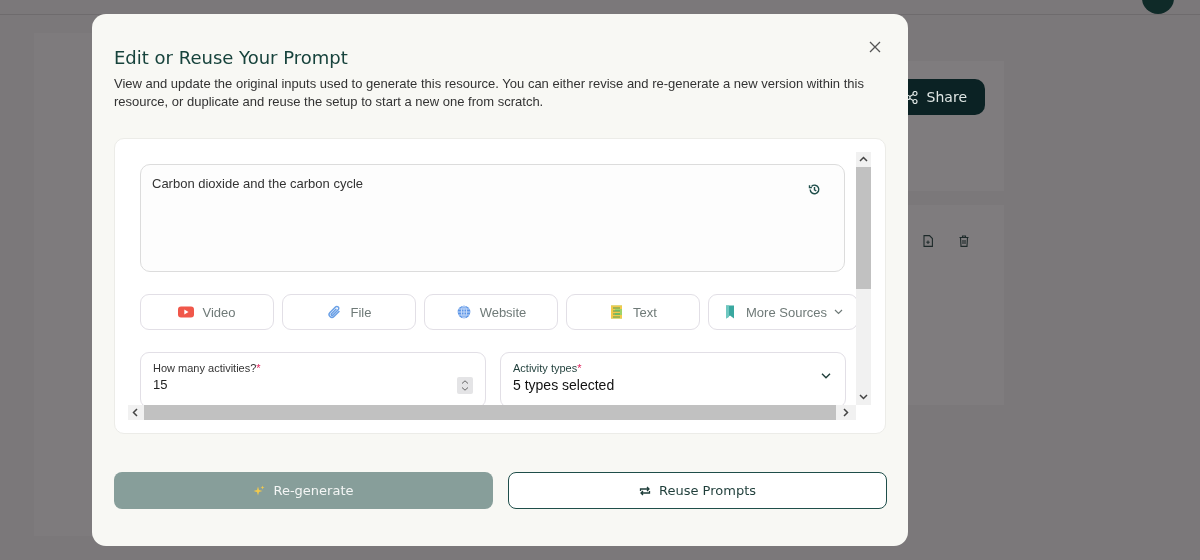 The image size is (1200, 560). I want to click on field-value: 15, so click(160, 384).